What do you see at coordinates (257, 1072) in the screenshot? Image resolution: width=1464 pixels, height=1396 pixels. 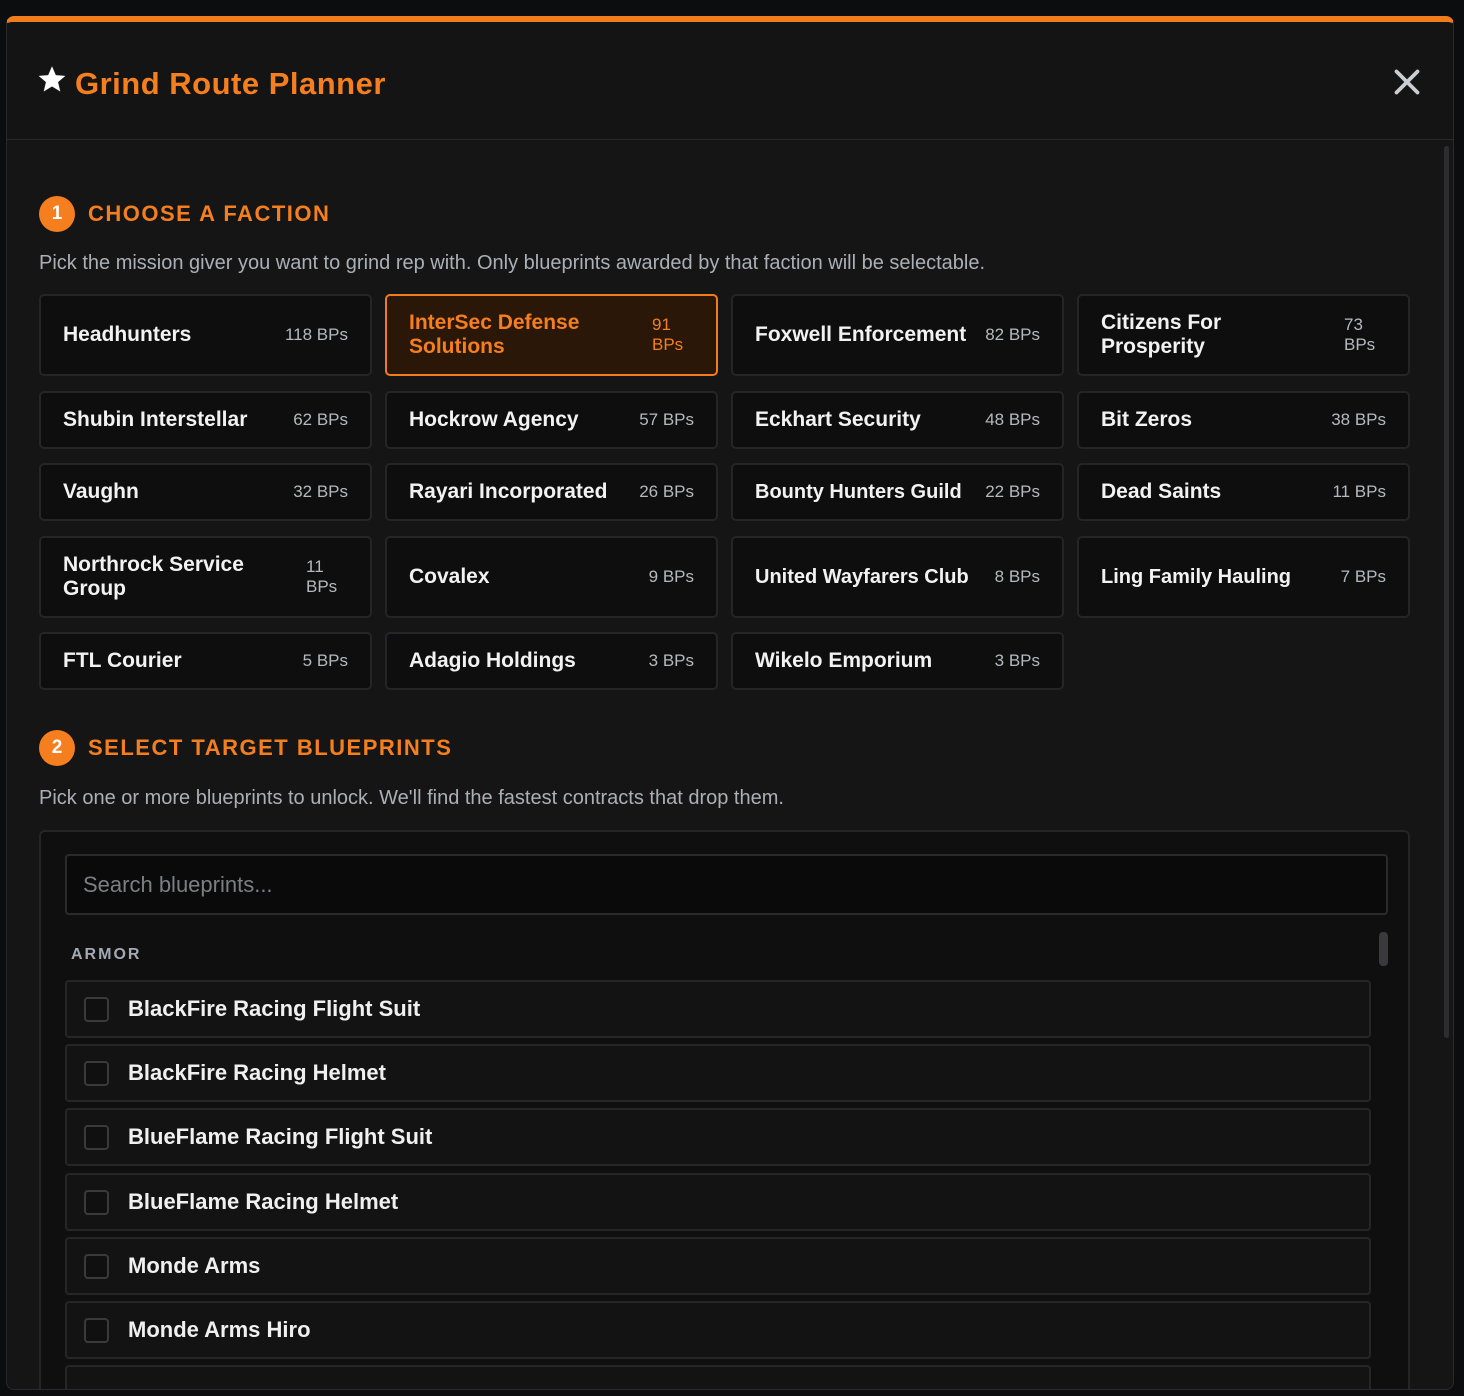 I see `blueprint-name: BlackFire Racing Helmet` at bounding box center [257, 1072].